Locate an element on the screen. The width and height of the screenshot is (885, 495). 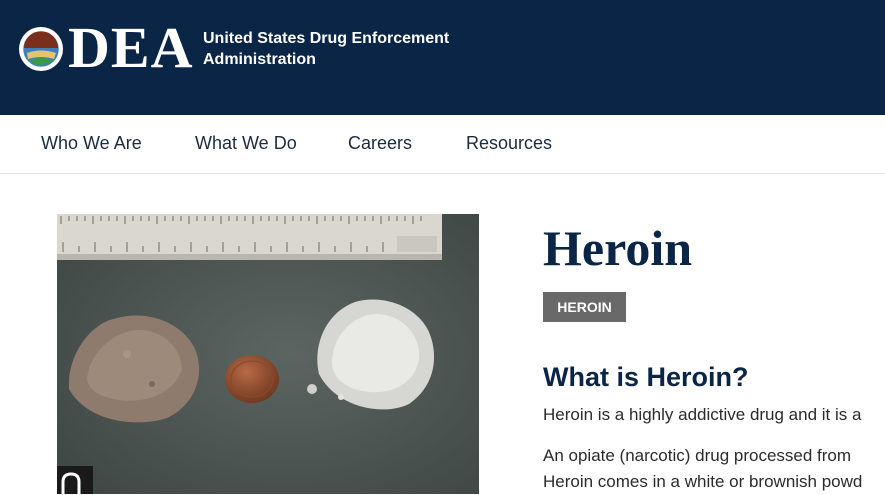
ruler-icon is located at coordinates (249, 237).